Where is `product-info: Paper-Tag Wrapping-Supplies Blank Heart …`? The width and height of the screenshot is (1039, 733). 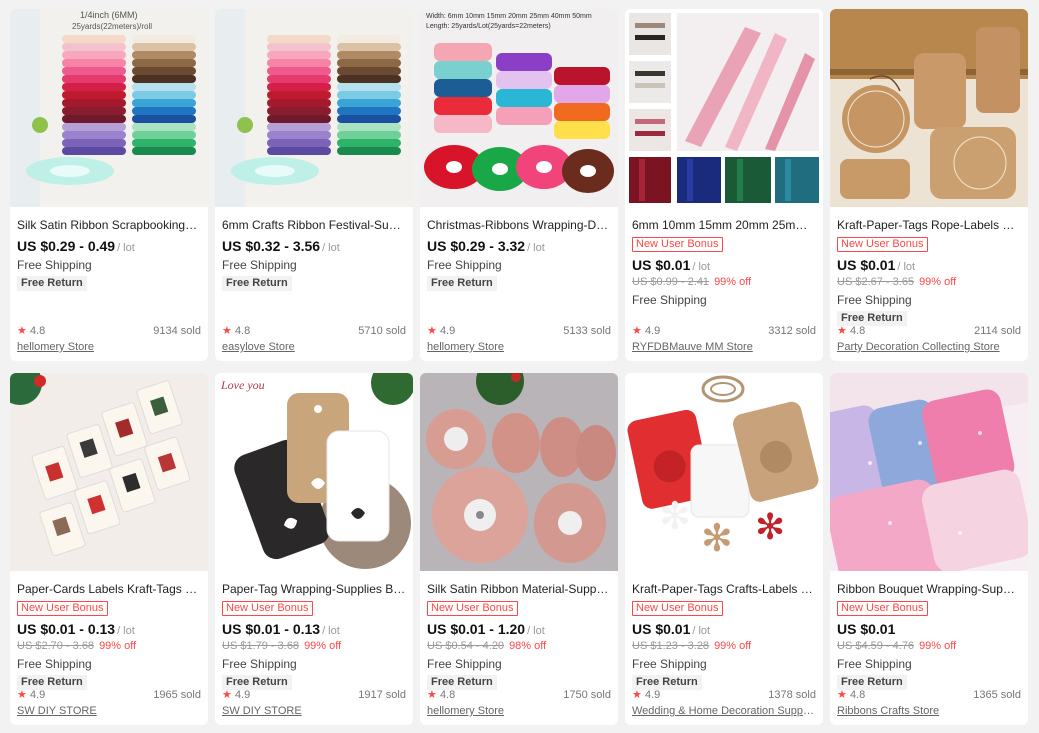
product-info: Paper-Tag Wrapping-Supplies Blank Heart … is located at coordinates (314, 648).